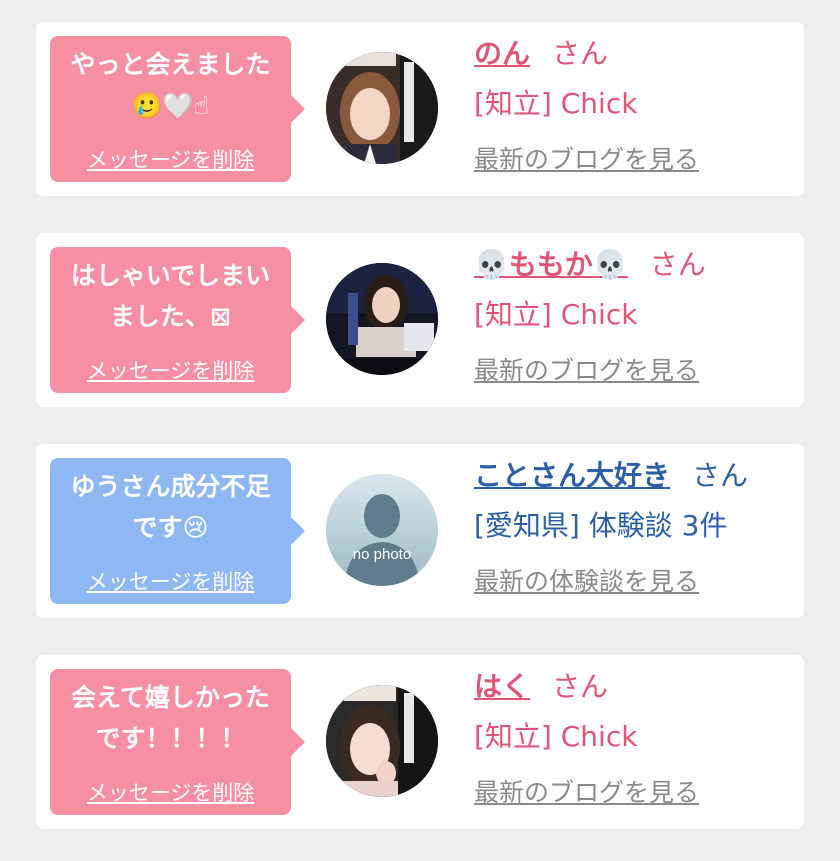  I want to click on message-text: 会えて嬉しかった です！！！！, so click(170, 718).